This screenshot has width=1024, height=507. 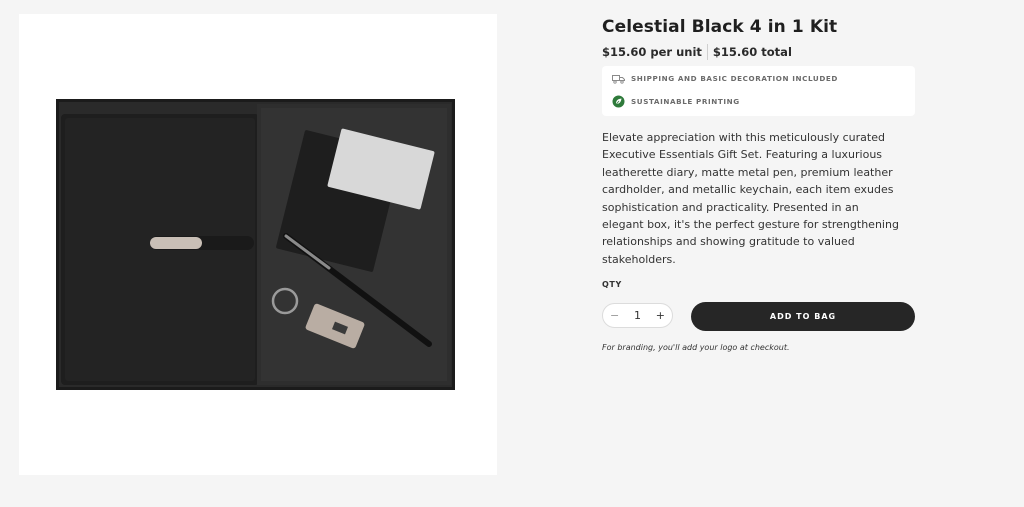 I want to click on perk-sustainable: SUSTAINABLE PRINTING, so click(x=676, y=101).